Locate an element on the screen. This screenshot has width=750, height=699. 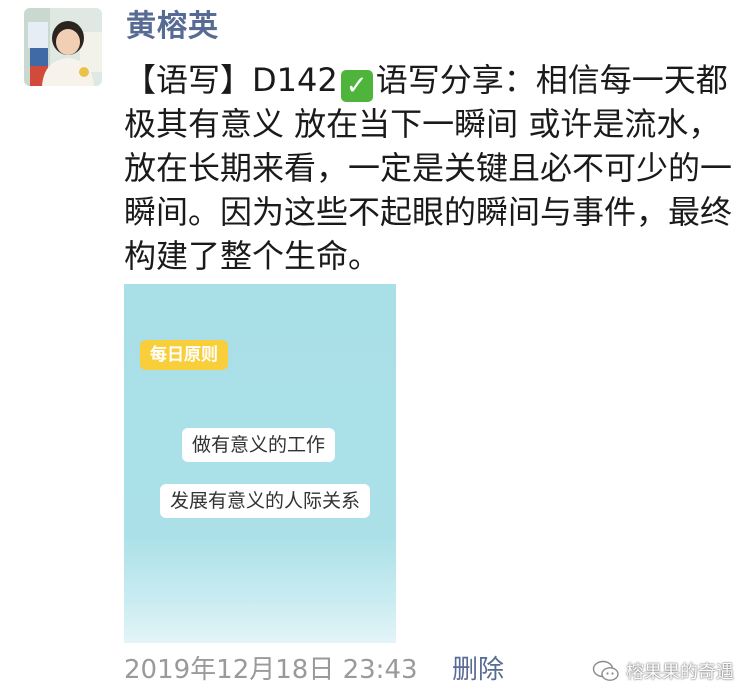
check-mark-icon: ✓ is located at coordinates (356, 86).